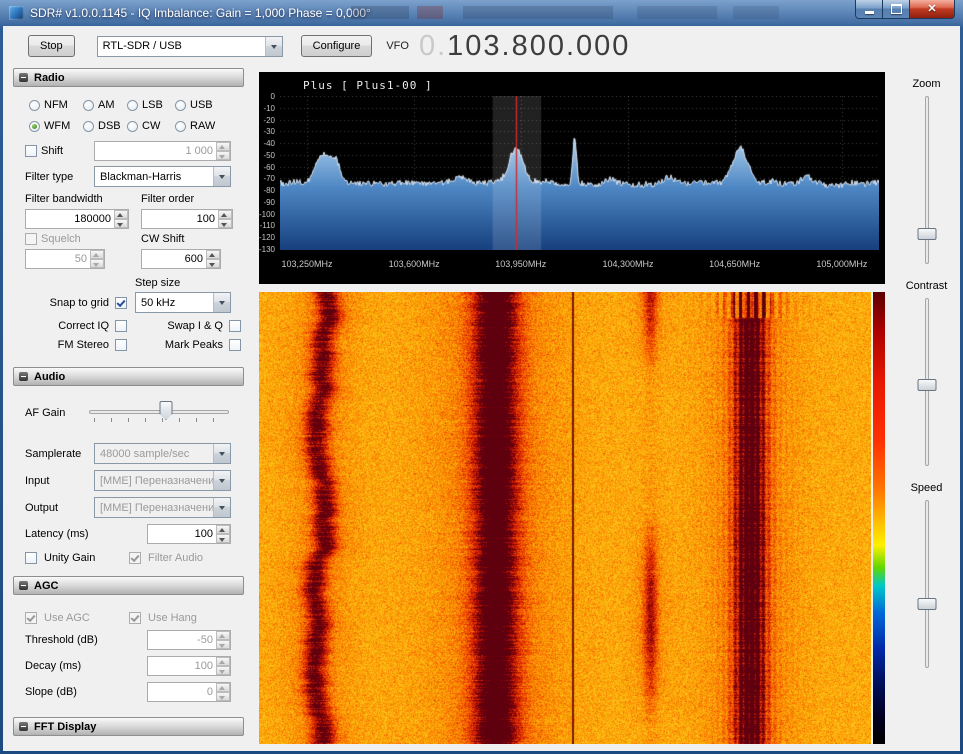 The image size is (963, 754). What do you see at coordinates (121, 345) in the screenshot?
I see `fm-stereo-checkbox` at bounding box center [121, 345].